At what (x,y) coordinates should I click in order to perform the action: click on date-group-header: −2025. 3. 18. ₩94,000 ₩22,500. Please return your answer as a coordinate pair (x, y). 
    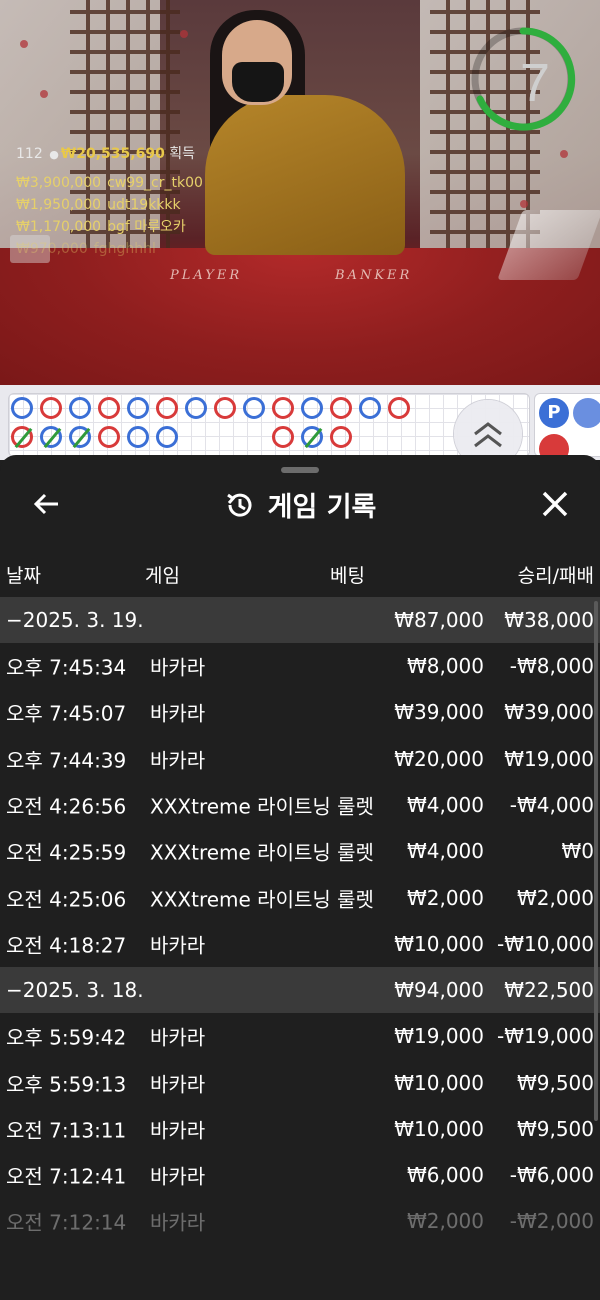
    Looking at the image, I should click on (300, 990).